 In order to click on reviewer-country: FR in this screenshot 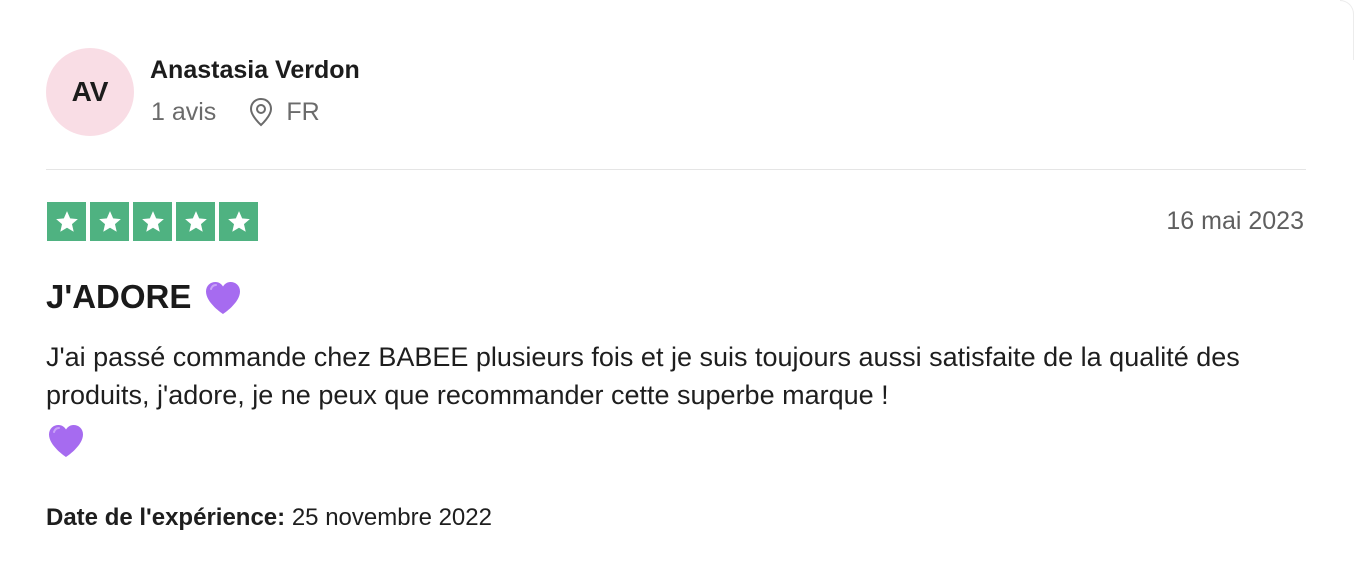, I will do `click(303, 111)`.